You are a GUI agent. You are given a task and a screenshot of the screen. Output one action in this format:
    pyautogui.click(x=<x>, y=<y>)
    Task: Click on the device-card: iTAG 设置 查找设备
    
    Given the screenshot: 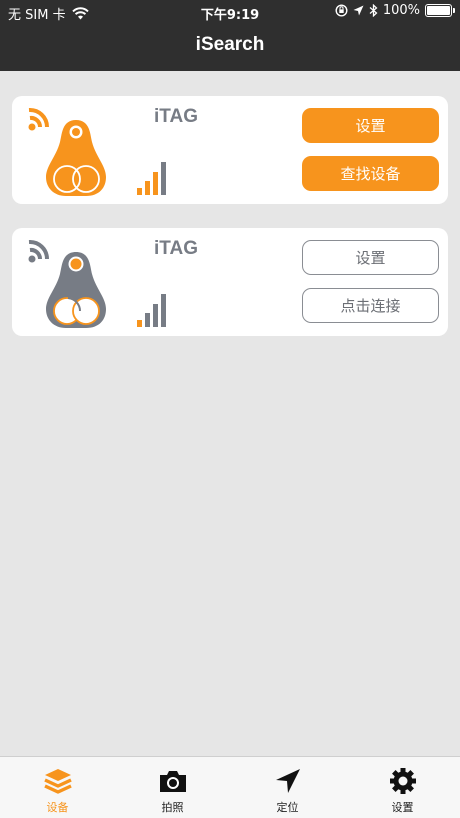 What is the action you would take?
    pyautogui.click(x=230, y=150)
    